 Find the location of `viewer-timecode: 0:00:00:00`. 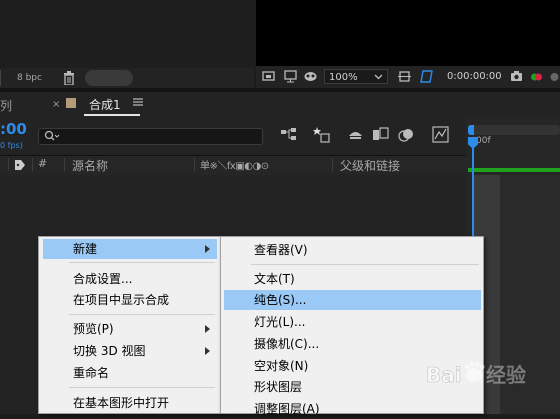

viewer-timecode: 0:00:00:00 is located at coordinates (474, 76).